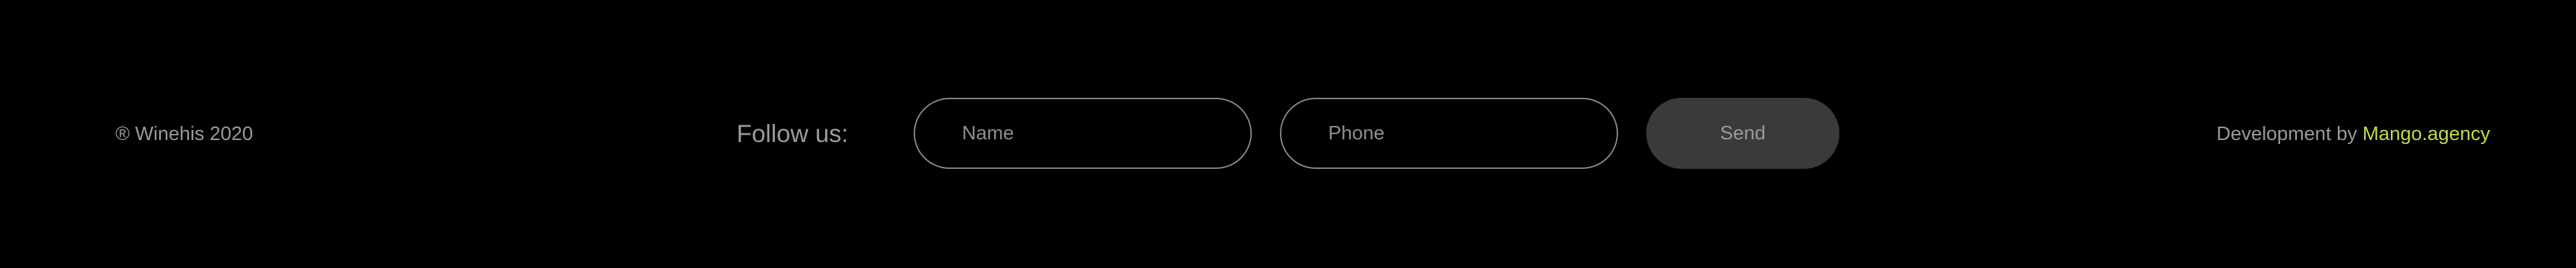 The width and height of the screenshot is (2576, 268). I want to click on phone-input, so click(1449, 133).